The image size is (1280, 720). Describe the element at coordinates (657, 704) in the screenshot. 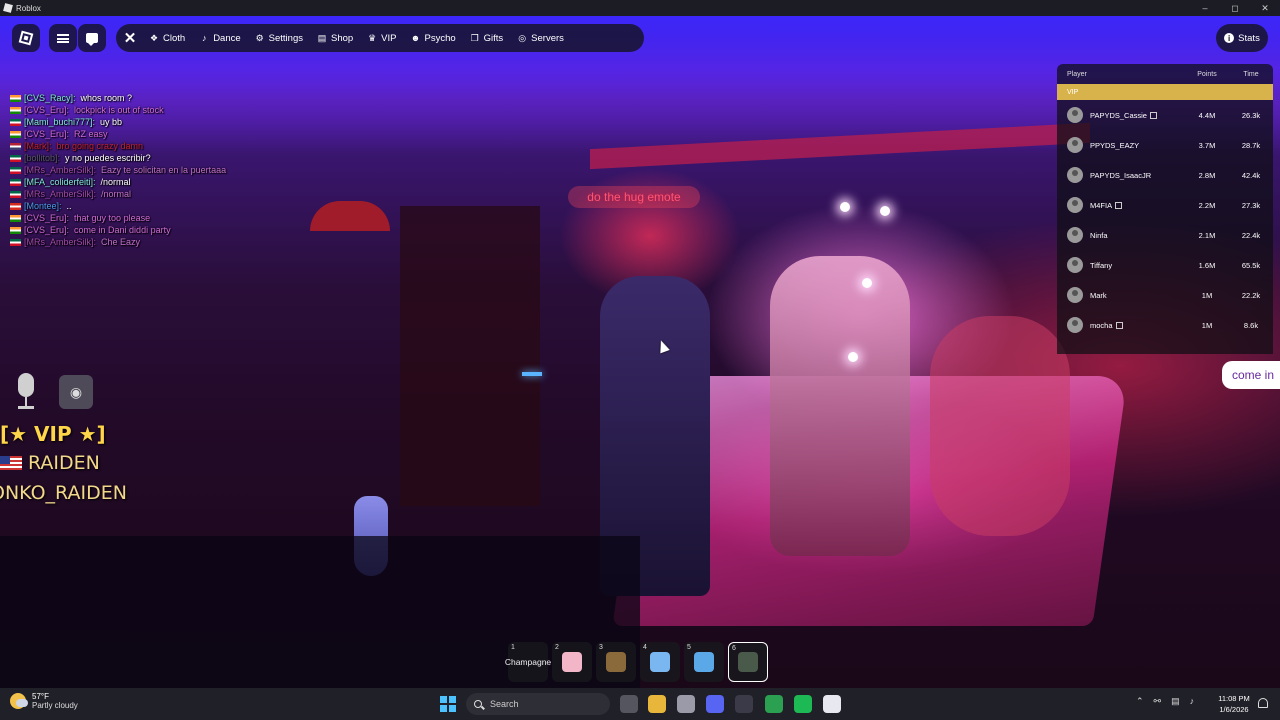

I see `file-explorer-icon` at that location.